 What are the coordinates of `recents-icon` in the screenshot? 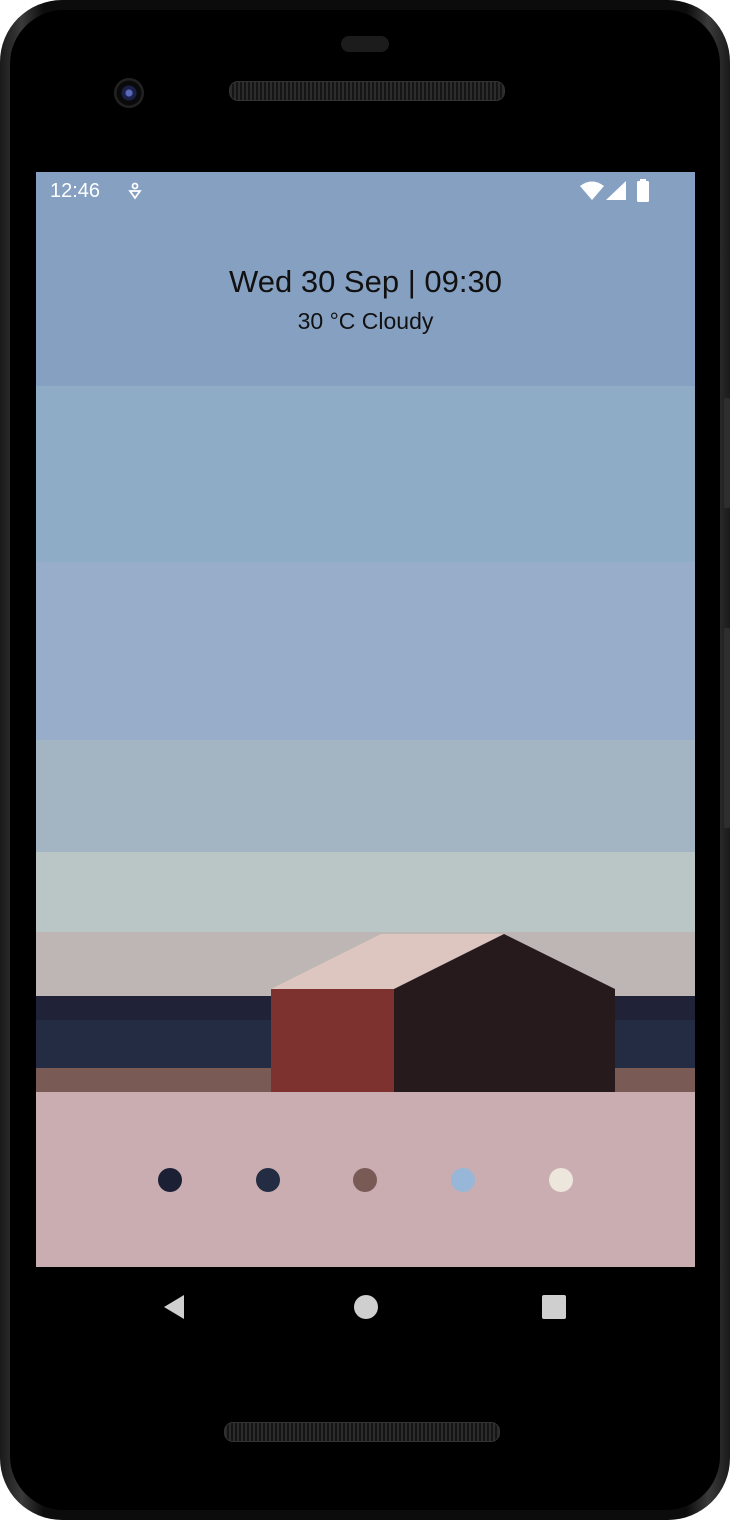 It's located at (554, 1307).